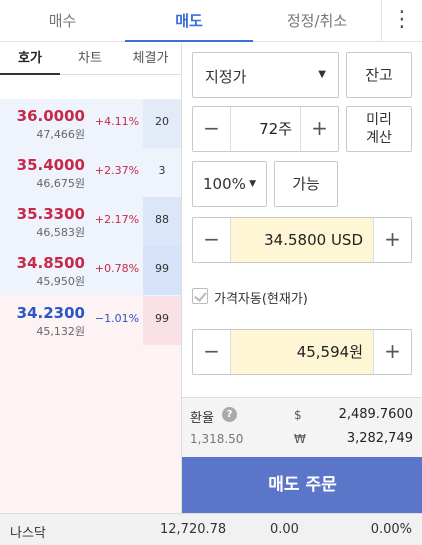 The height and width of the screenshot is (545, 422). I want to click on quote-krw: 45,950원, so click(60, 281).